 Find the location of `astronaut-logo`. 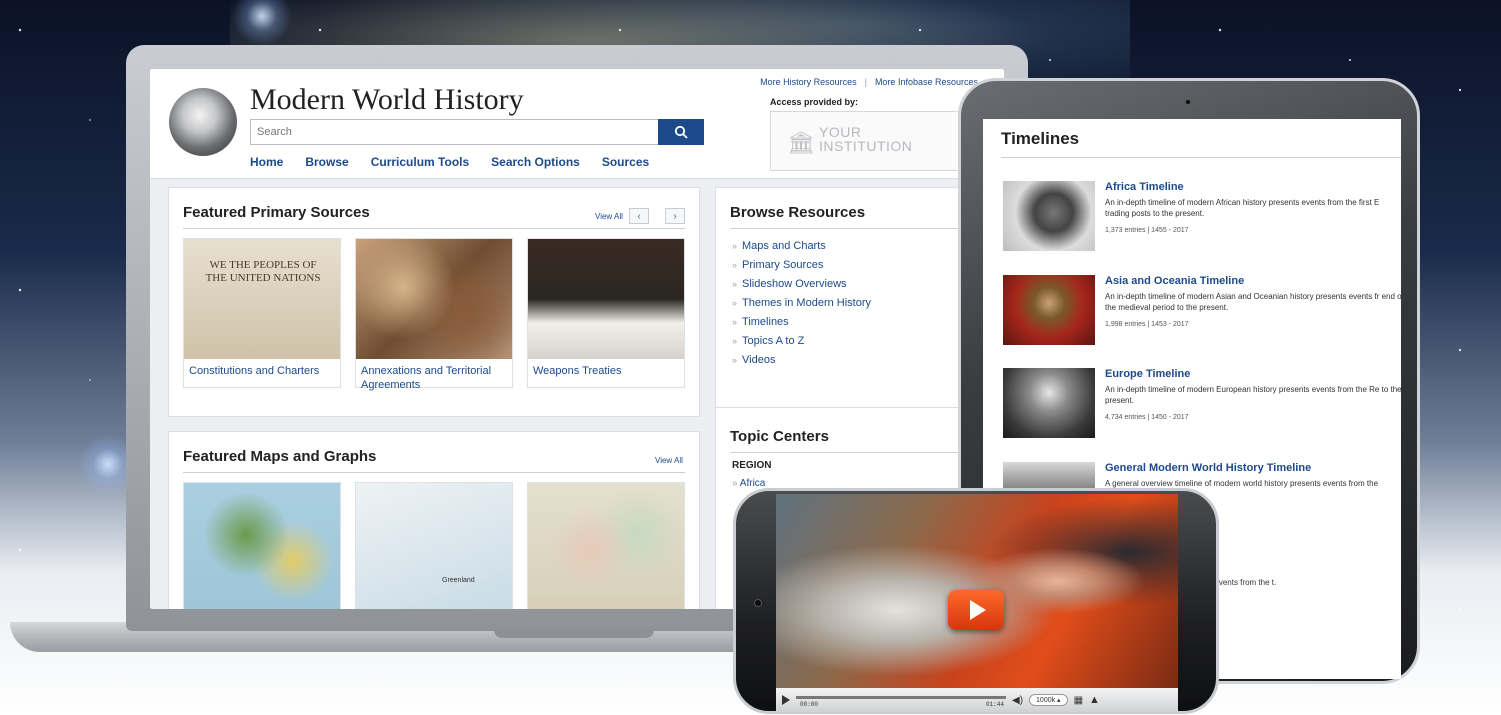

astronaut-logo is located at coordinates (203, 122).